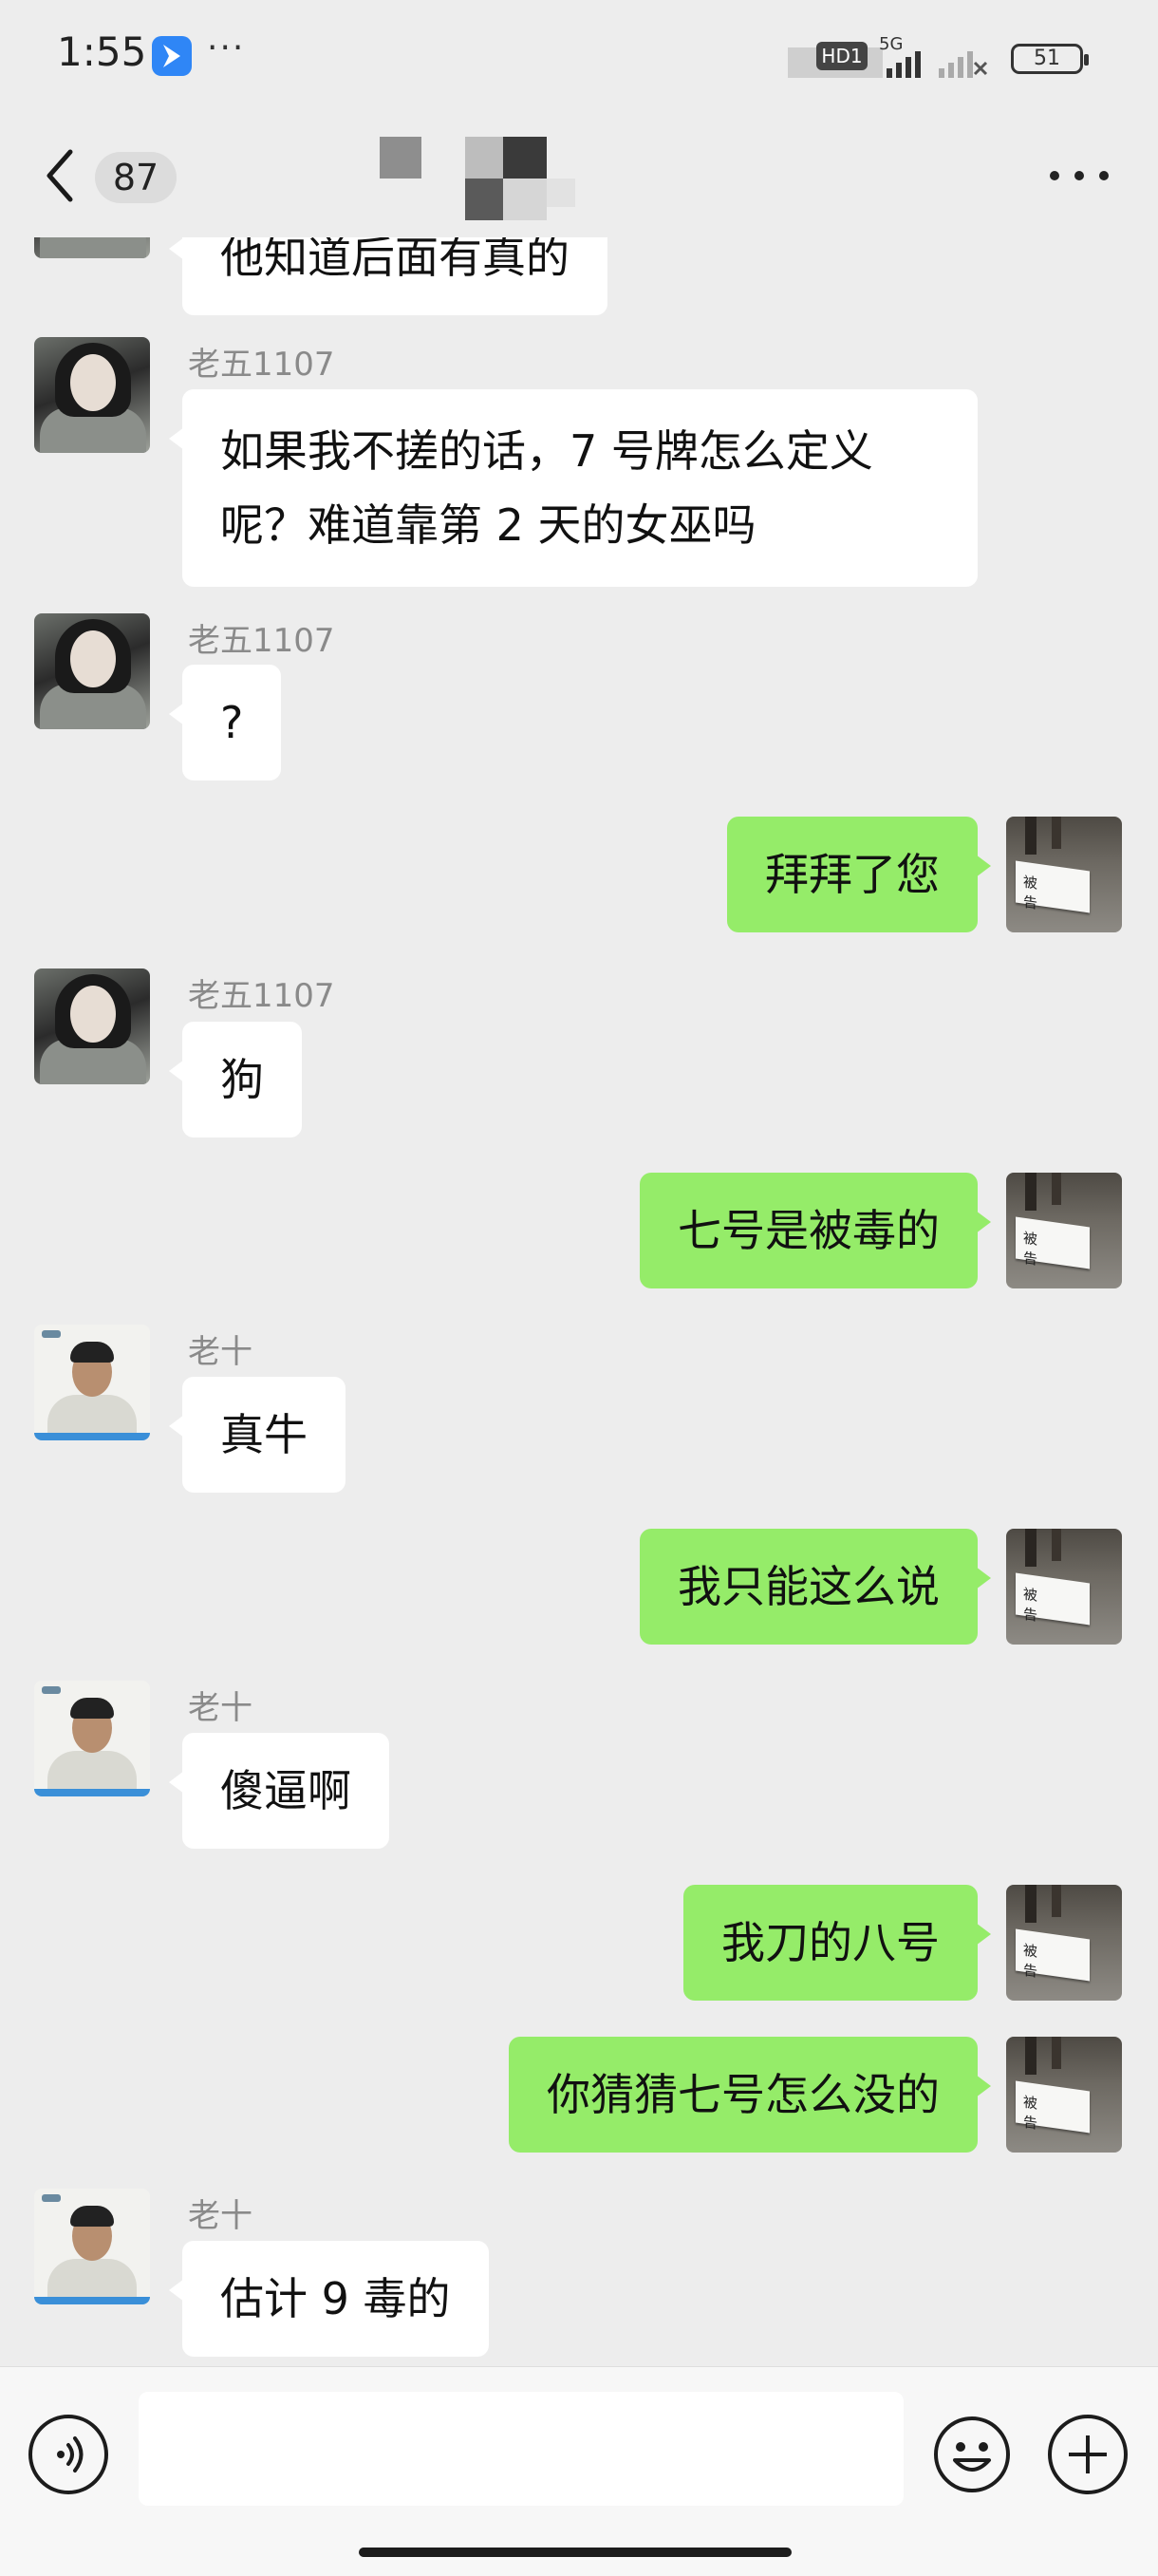  I want to click on status-time: 1:55, so click(102, 51).